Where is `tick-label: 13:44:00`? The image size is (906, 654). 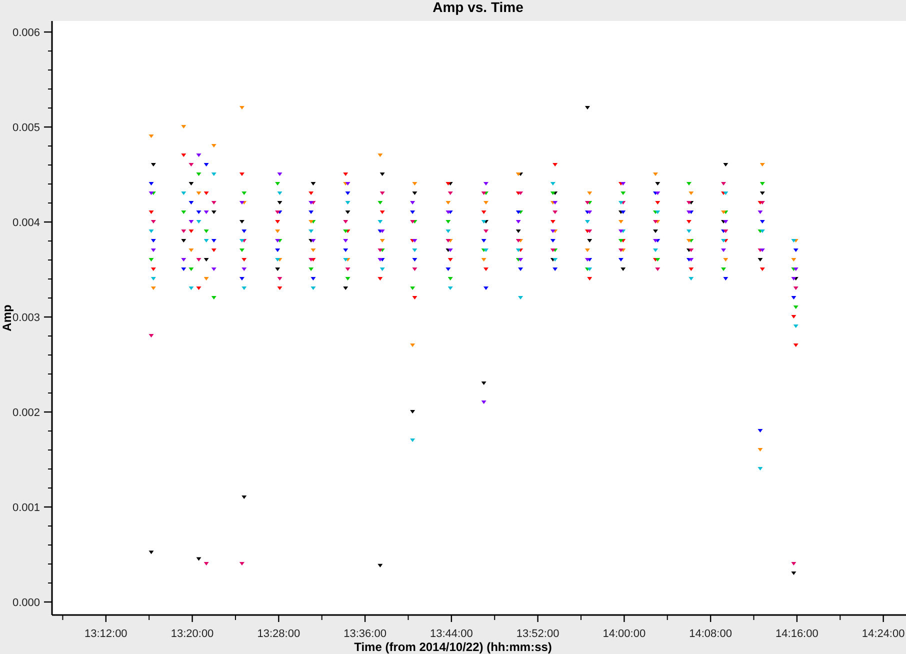
tick-label: 13:44:00 is located at coordinates (451, 634).